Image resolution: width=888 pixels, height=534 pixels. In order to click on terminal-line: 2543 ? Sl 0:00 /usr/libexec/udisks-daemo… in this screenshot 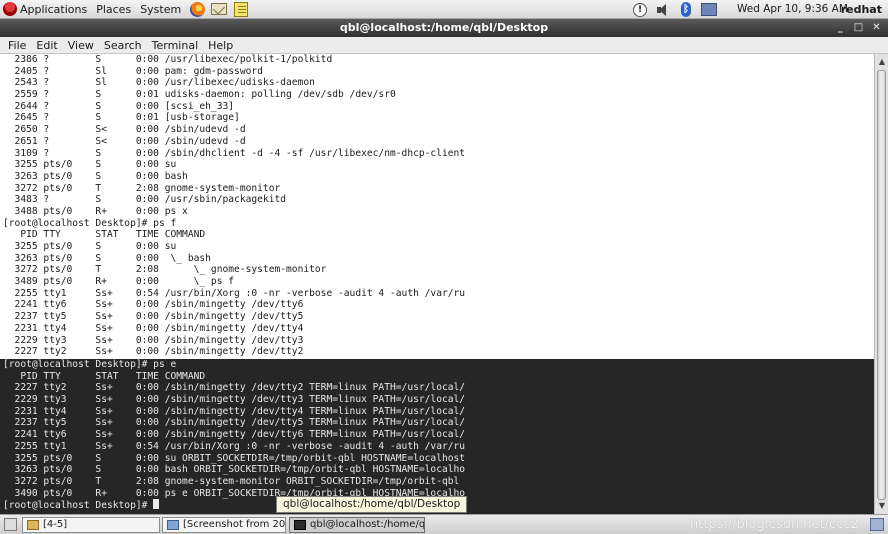, I will do `click(159, 83)`.